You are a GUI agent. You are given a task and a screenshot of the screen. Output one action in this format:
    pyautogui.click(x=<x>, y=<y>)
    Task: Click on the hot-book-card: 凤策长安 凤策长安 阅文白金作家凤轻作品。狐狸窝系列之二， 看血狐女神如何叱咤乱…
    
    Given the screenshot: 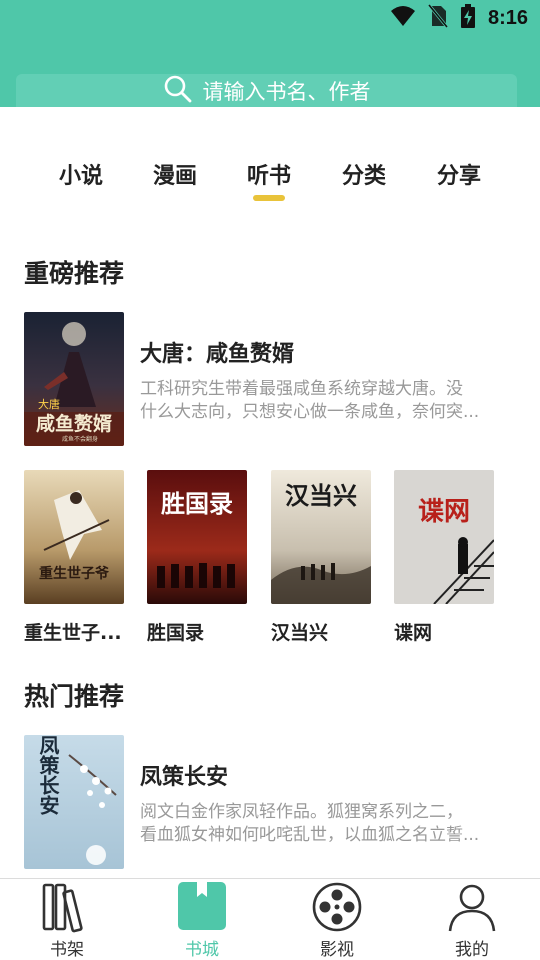 What is the action you would take?
    pyautogui.click(x=270, y=802)
    